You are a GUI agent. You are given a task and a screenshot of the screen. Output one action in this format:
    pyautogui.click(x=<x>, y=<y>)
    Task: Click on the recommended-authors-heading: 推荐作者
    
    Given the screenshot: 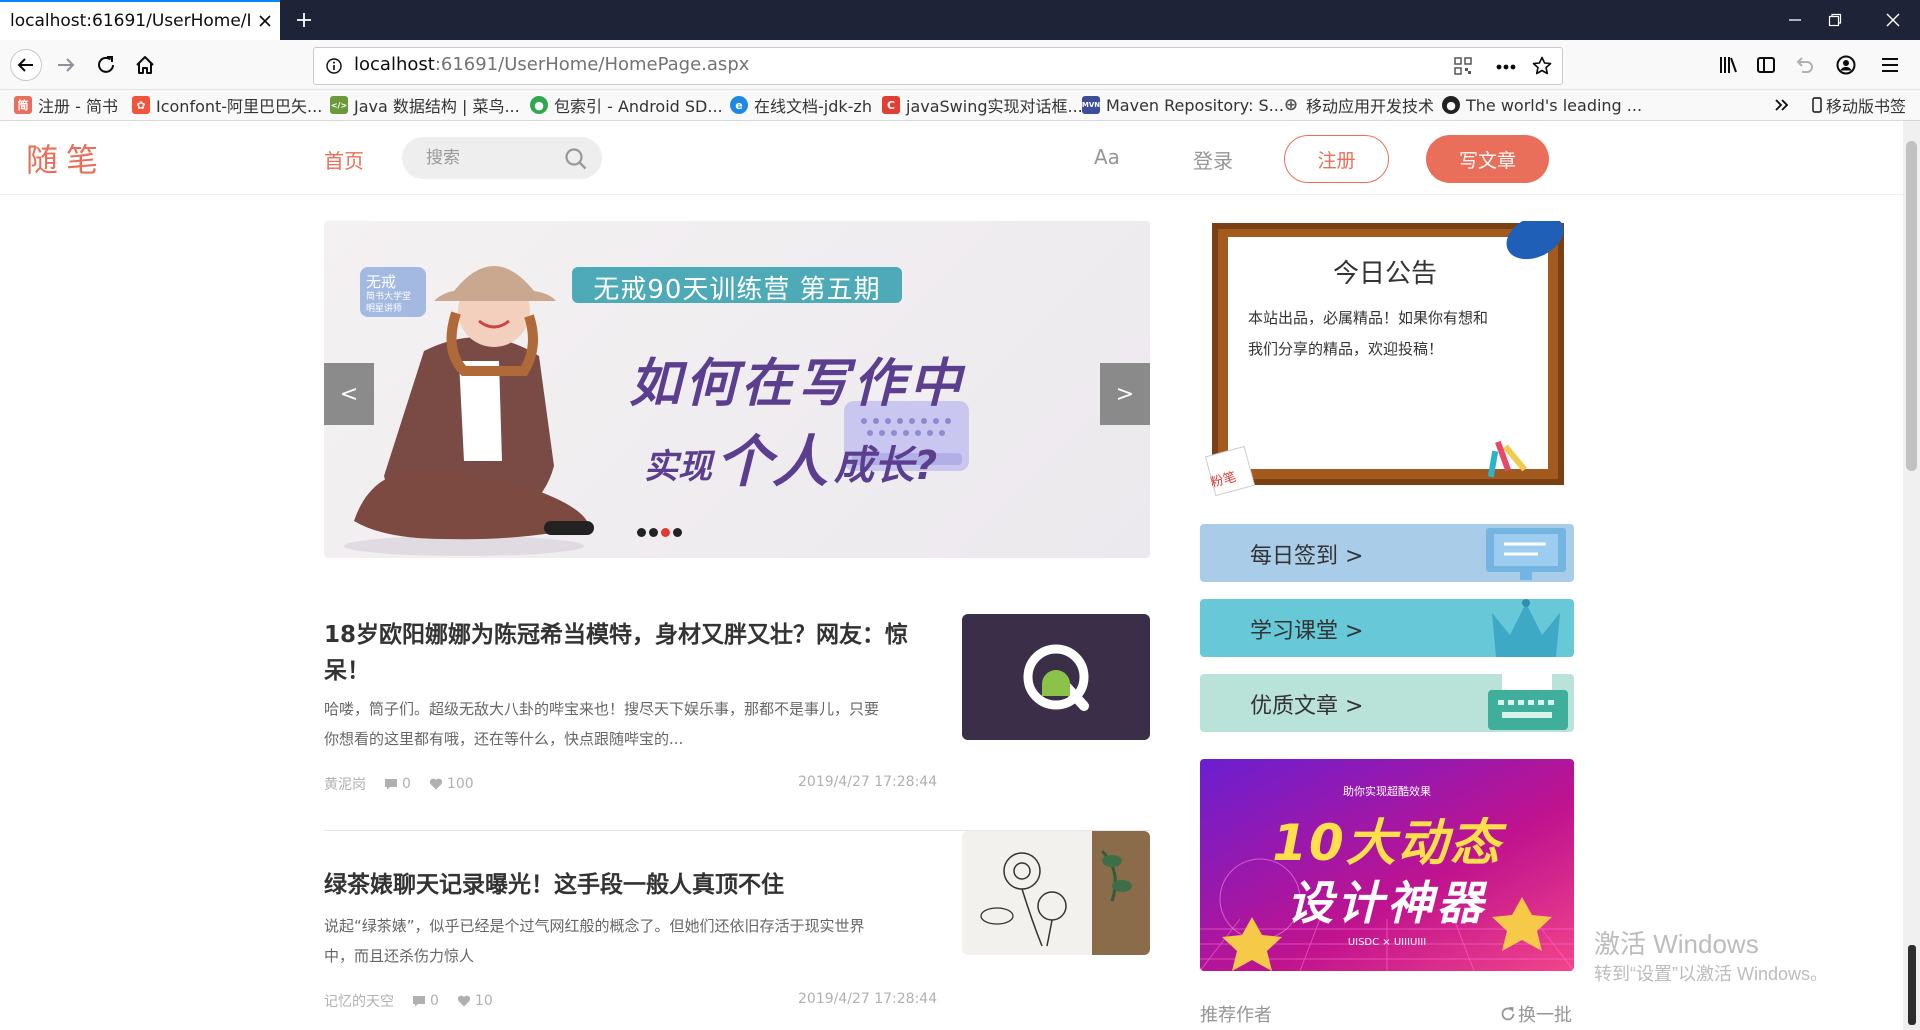 What is the action you would take?
    pyautogui.click(x=1236, y=1015)
    